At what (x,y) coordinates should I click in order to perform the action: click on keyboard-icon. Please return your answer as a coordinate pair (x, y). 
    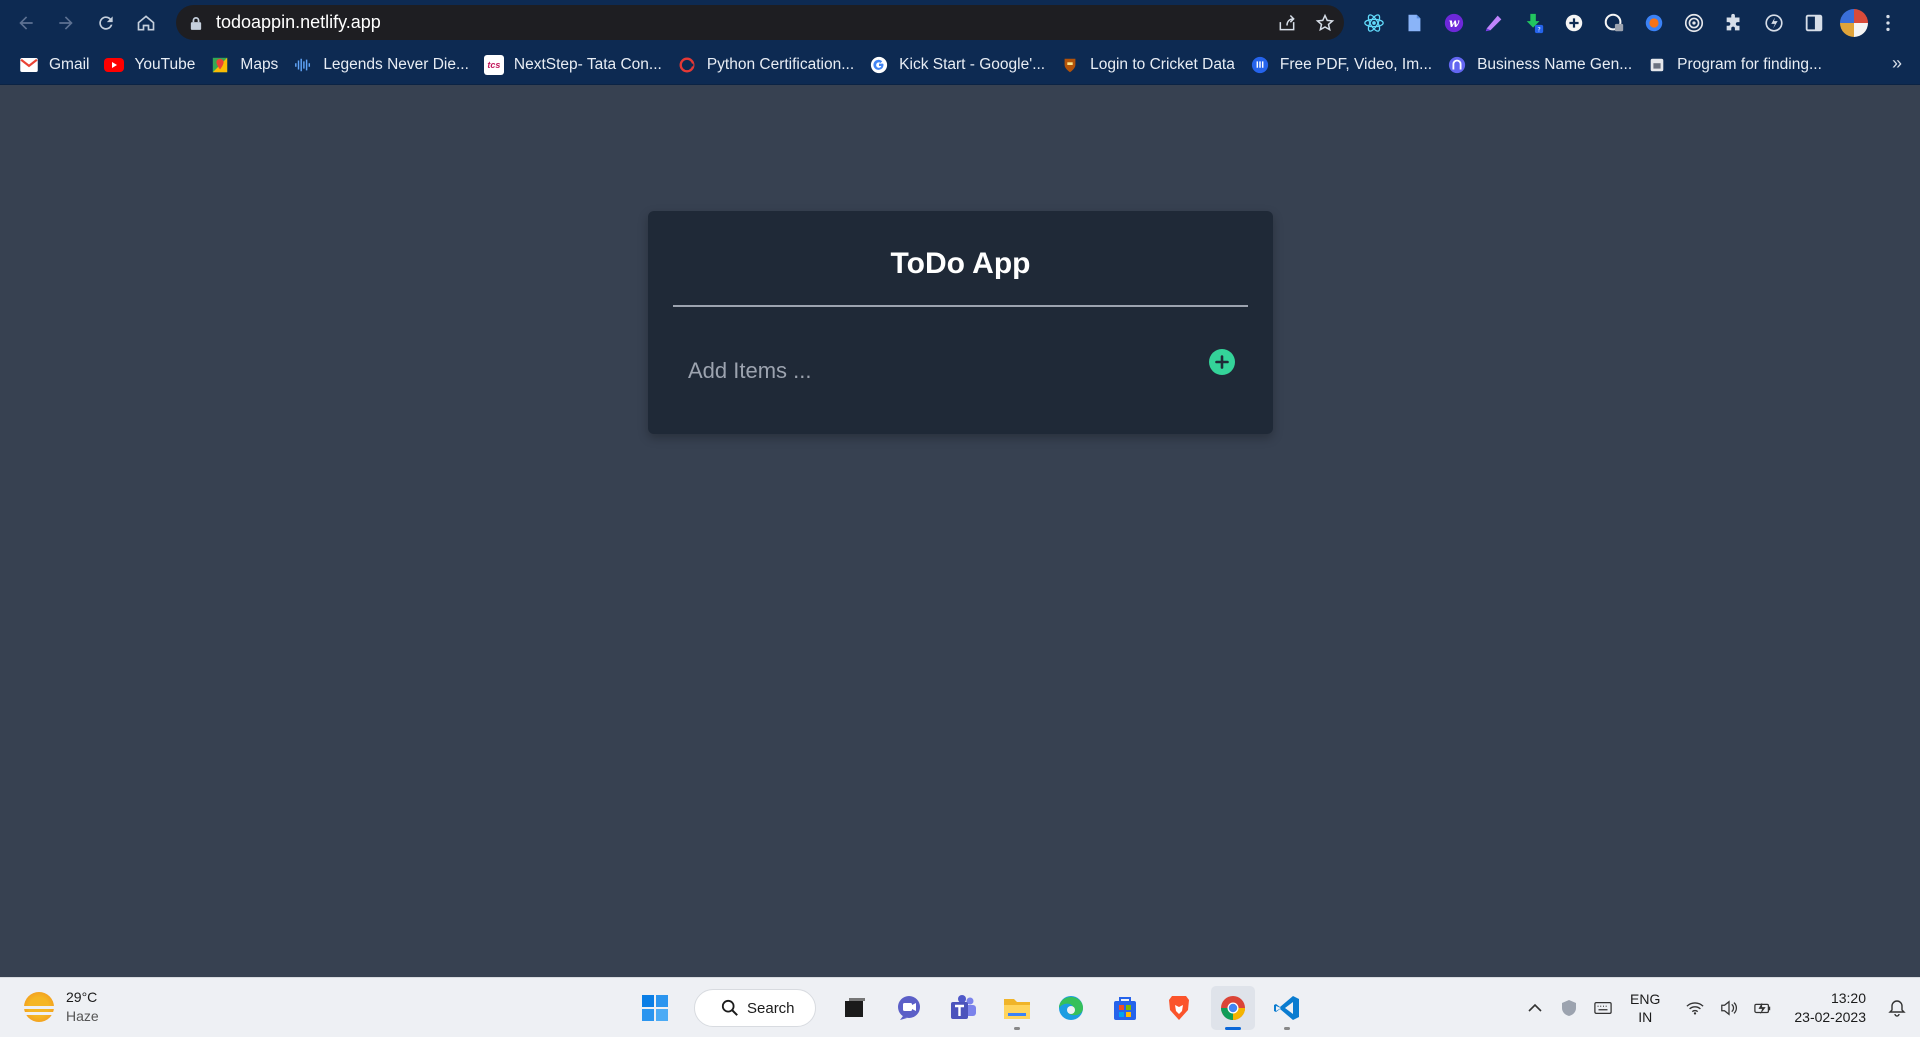
    Looking at the image, I should click on (1603, 1008).